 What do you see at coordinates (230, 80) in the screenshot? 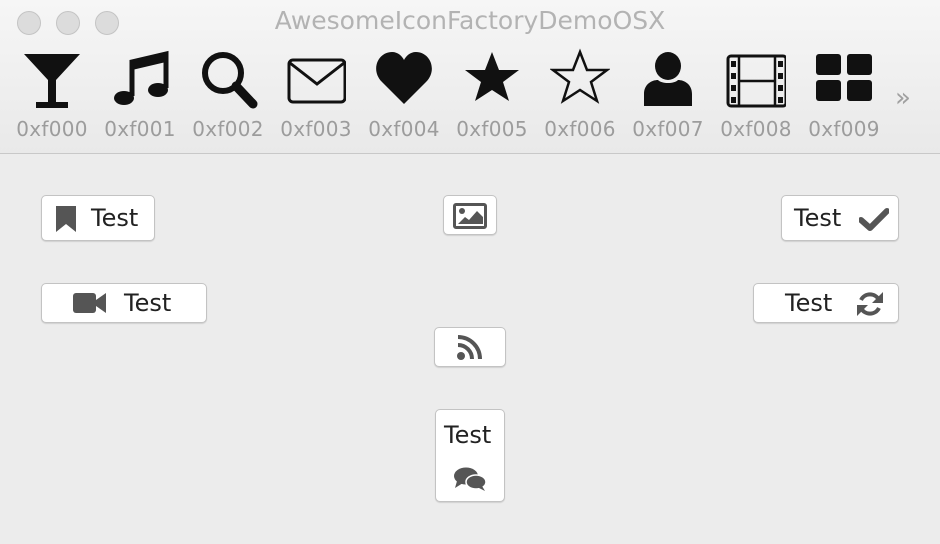
I see `search-icon` at bounding box center [230, 80].